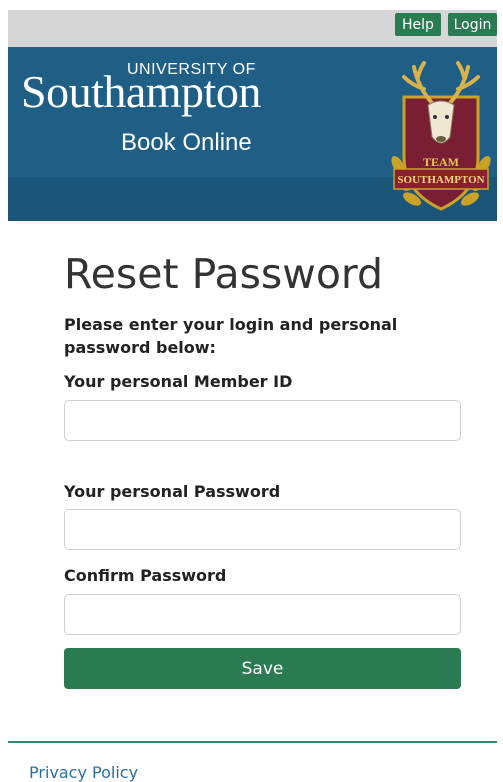 This screenshot has width=503, height=782. What do you see at coordinates (262, 614) in the screenshot?
I see `confirm-password-input` at bounding box center [262, 614].